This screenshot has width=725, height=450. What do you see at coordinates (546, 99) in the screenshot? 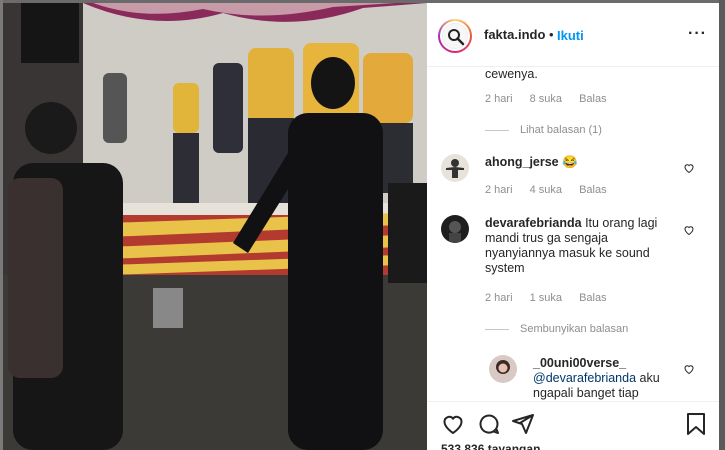
I see `comment-likes: 8 suka` at bounding box center [546, 99].